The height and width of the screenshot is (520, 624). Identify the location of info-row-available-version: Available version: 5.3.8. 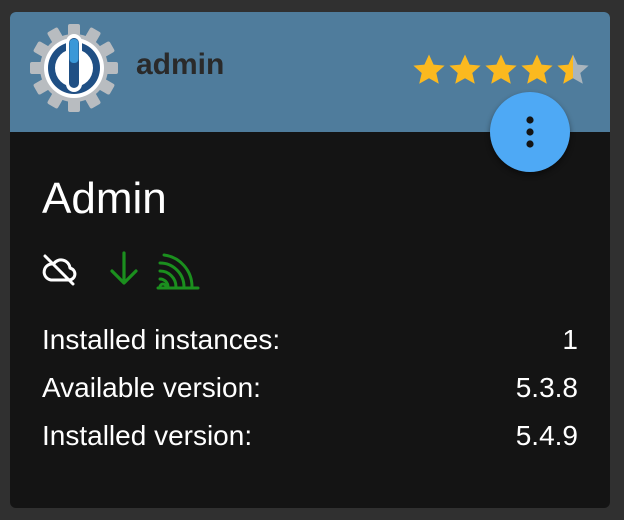
(310, 388).